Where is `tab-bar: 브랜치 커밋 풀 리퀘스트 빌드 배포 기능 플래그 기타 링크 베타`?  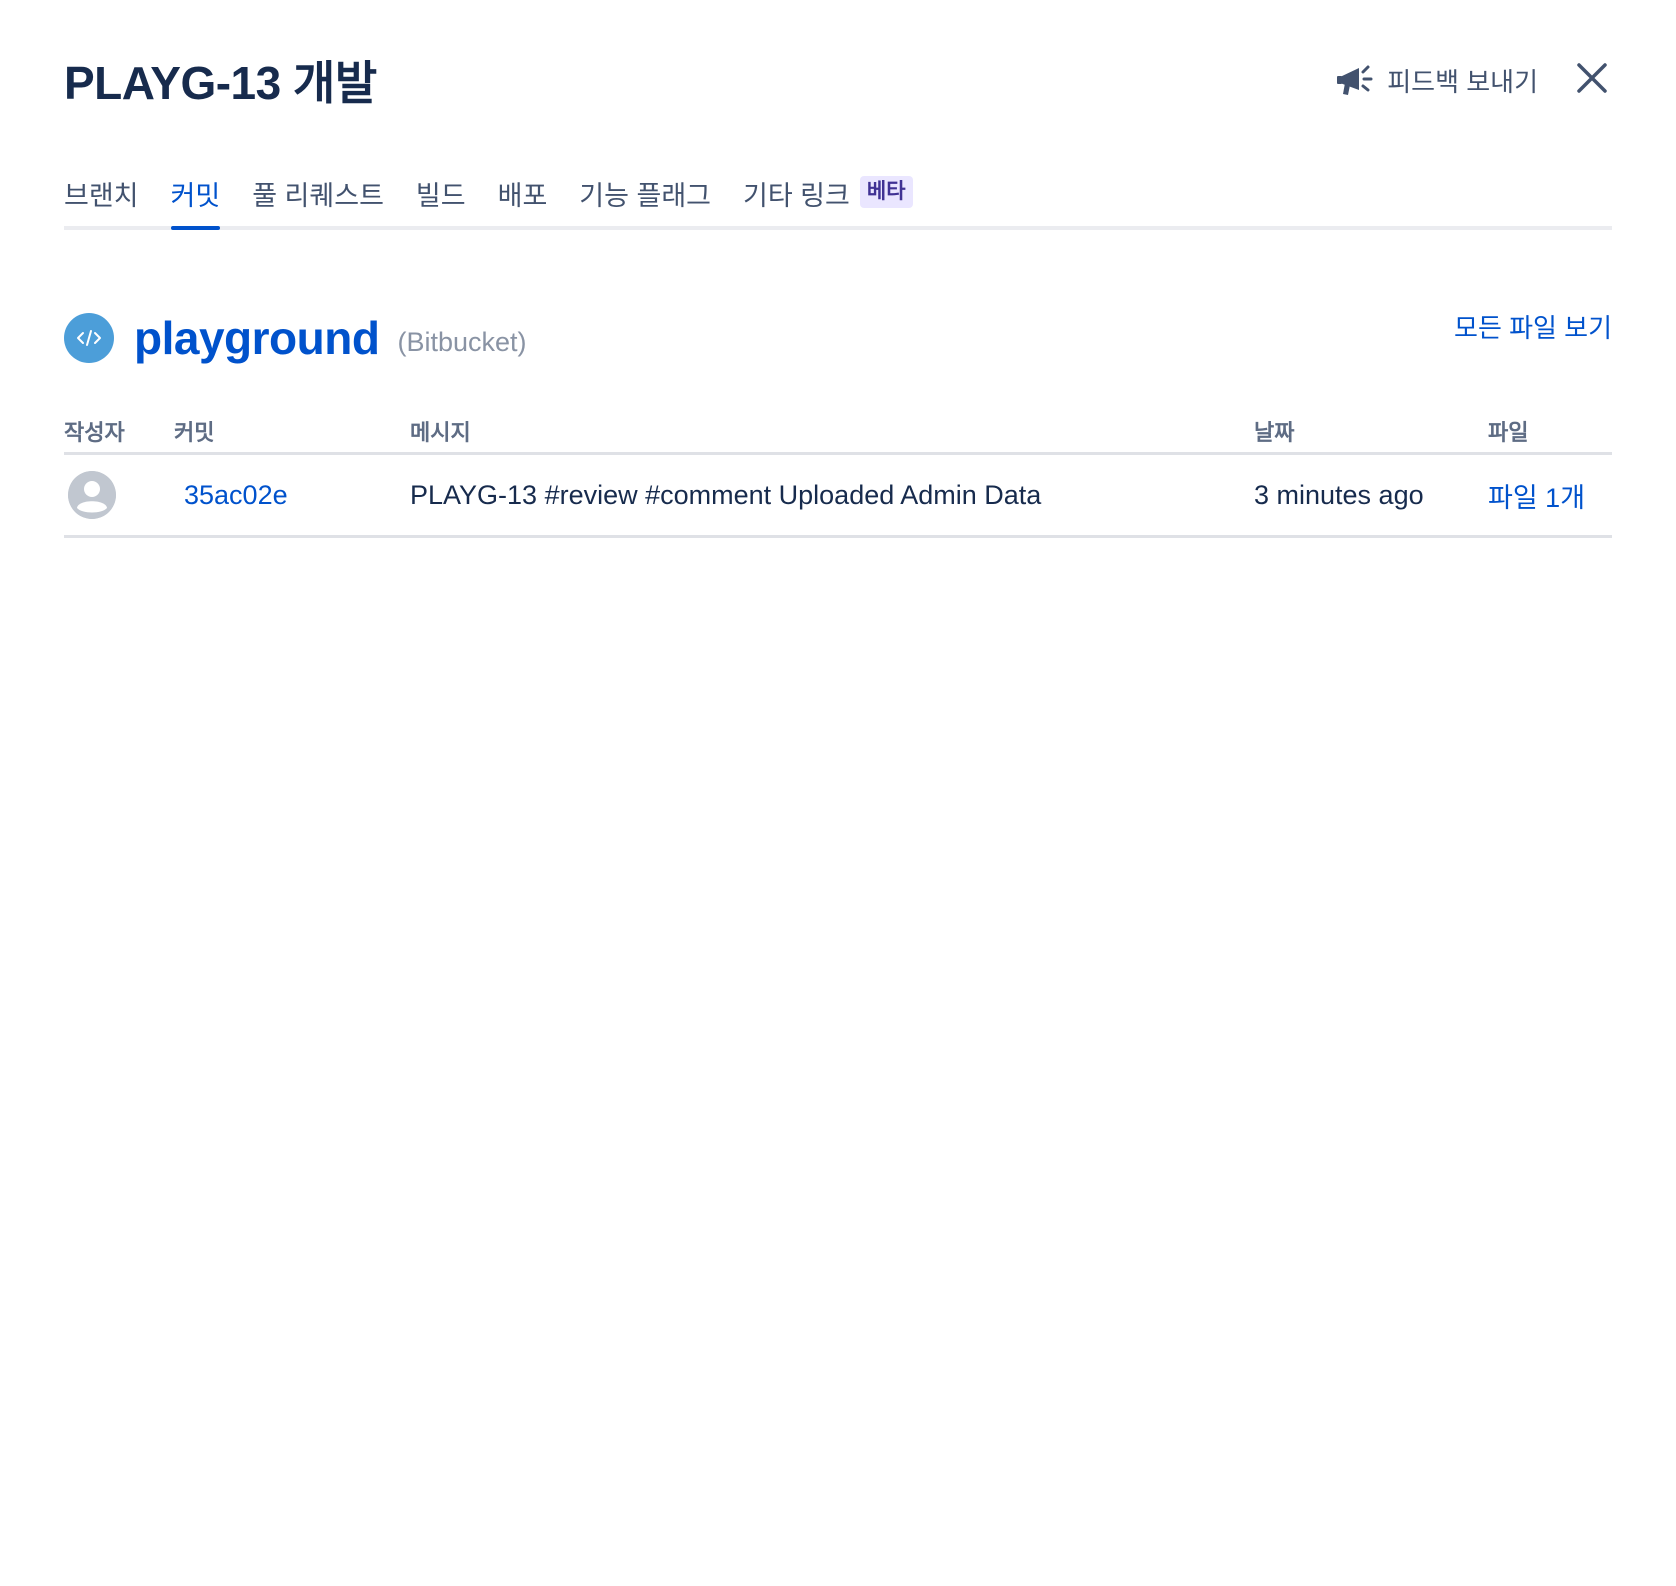
tab-bar: 브랜치 커밋 풀 리퀘스트 빌드 배포 기능 플래그 기타 링크 베타 is located at coordinates (838, 200).